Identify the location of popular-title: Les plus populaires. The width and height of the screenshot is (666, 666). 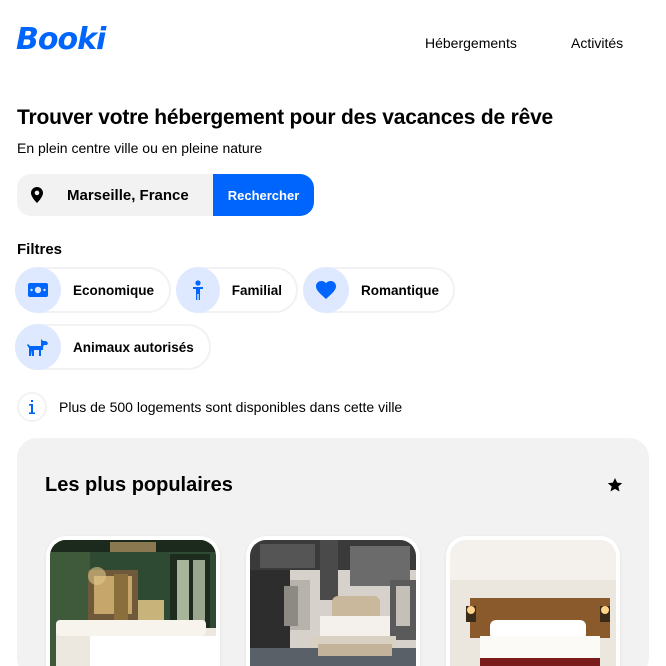
(139, 485).